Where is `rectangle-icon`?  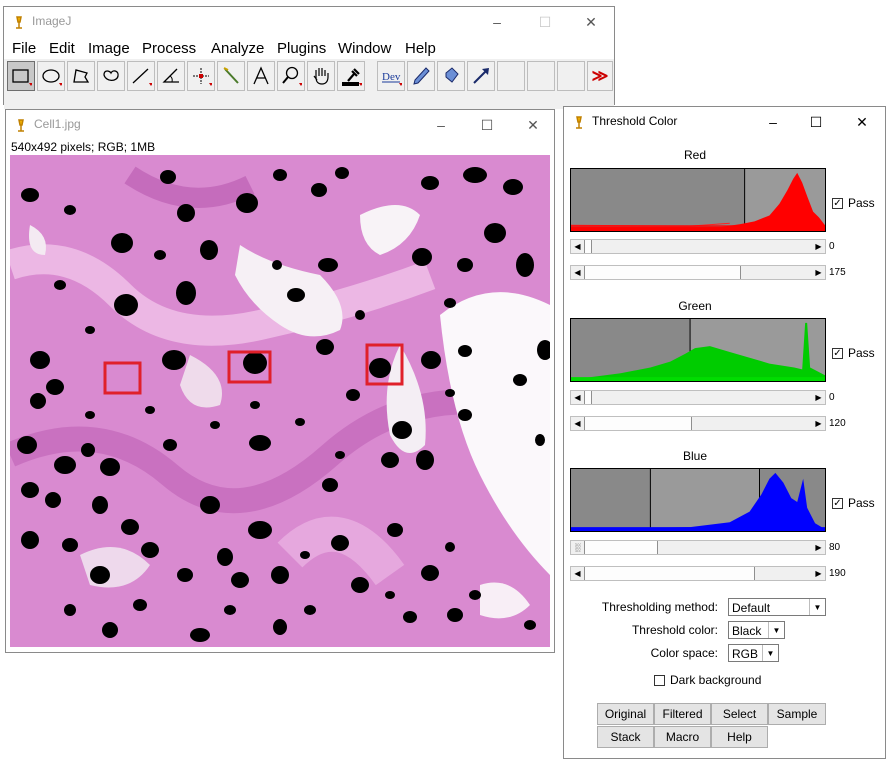 rectangle-icon is located at coordinates (22, 77).